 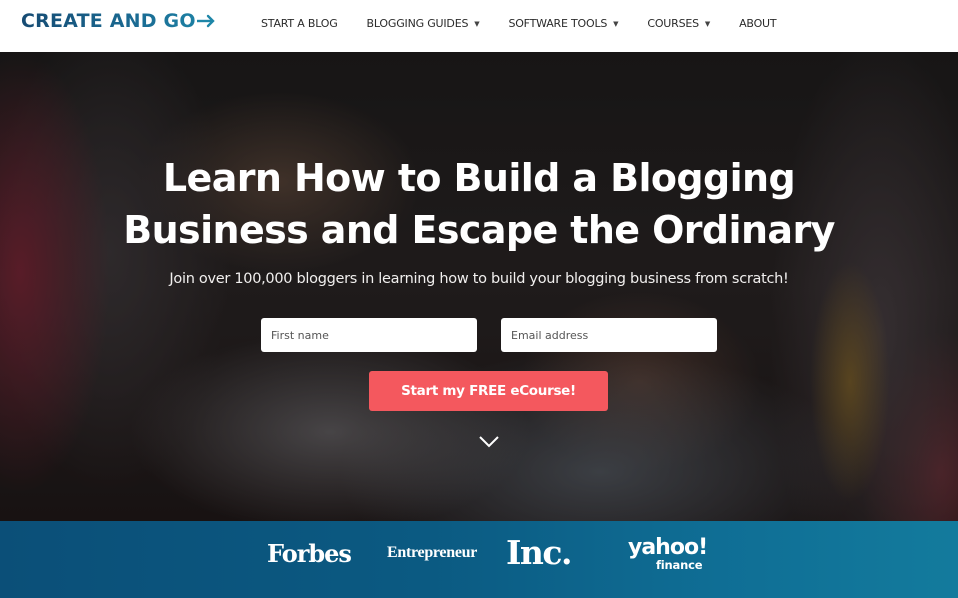 I want to click on start-ecourse-button: Start my FREE eCourse!, so click(x=488, y=391).